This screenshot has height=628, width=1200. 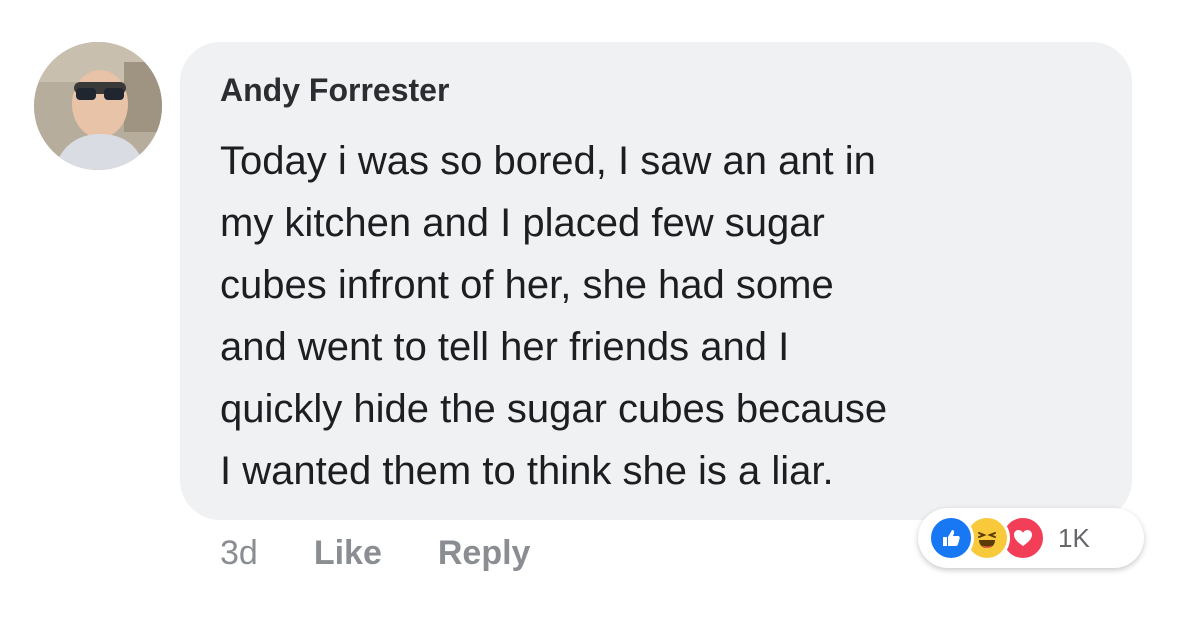 I want to click on comment-timestamp: 3d, so click(x=239, y=553).